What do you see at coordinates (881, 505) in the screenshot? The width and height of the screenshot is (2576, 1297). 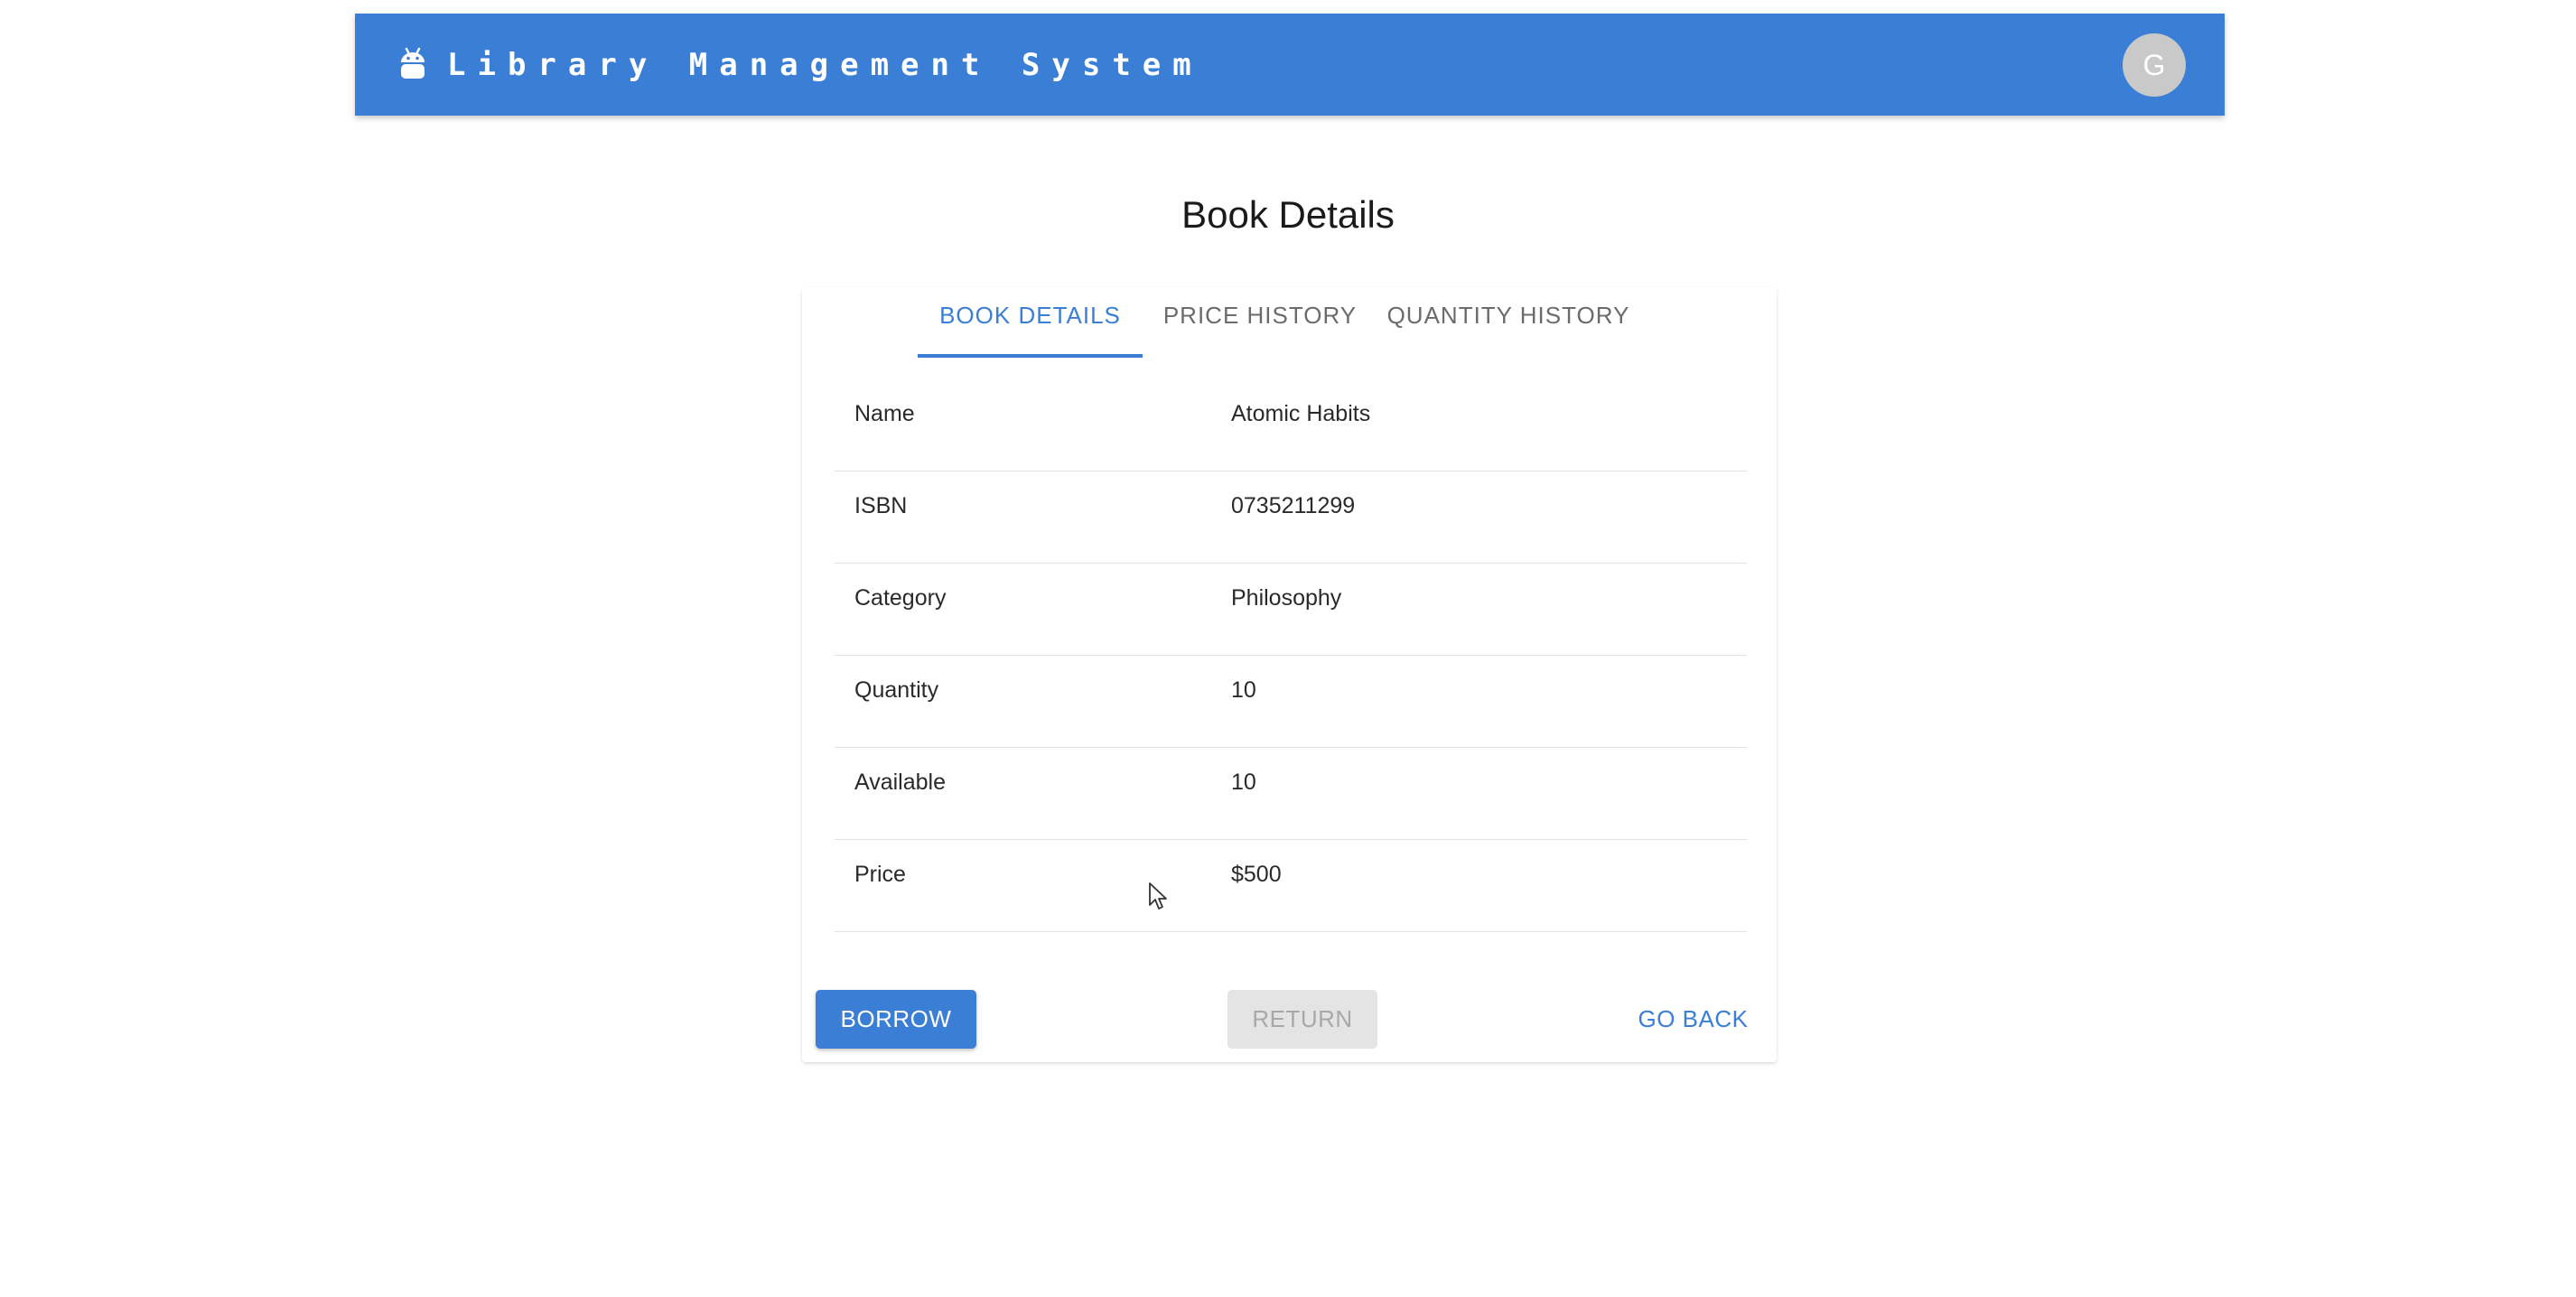 I see `detail-label: ISBN` at bounding box center [881, 505].